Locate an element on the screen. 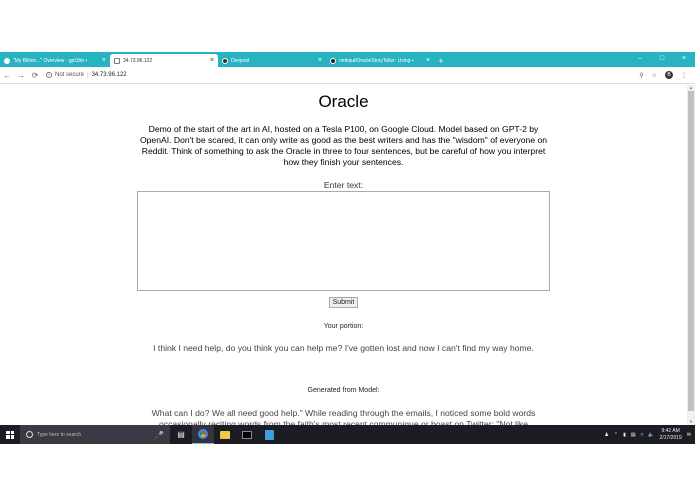 The image size is (695, 494). file-explorer-icon is located at coordinates (225, 434).